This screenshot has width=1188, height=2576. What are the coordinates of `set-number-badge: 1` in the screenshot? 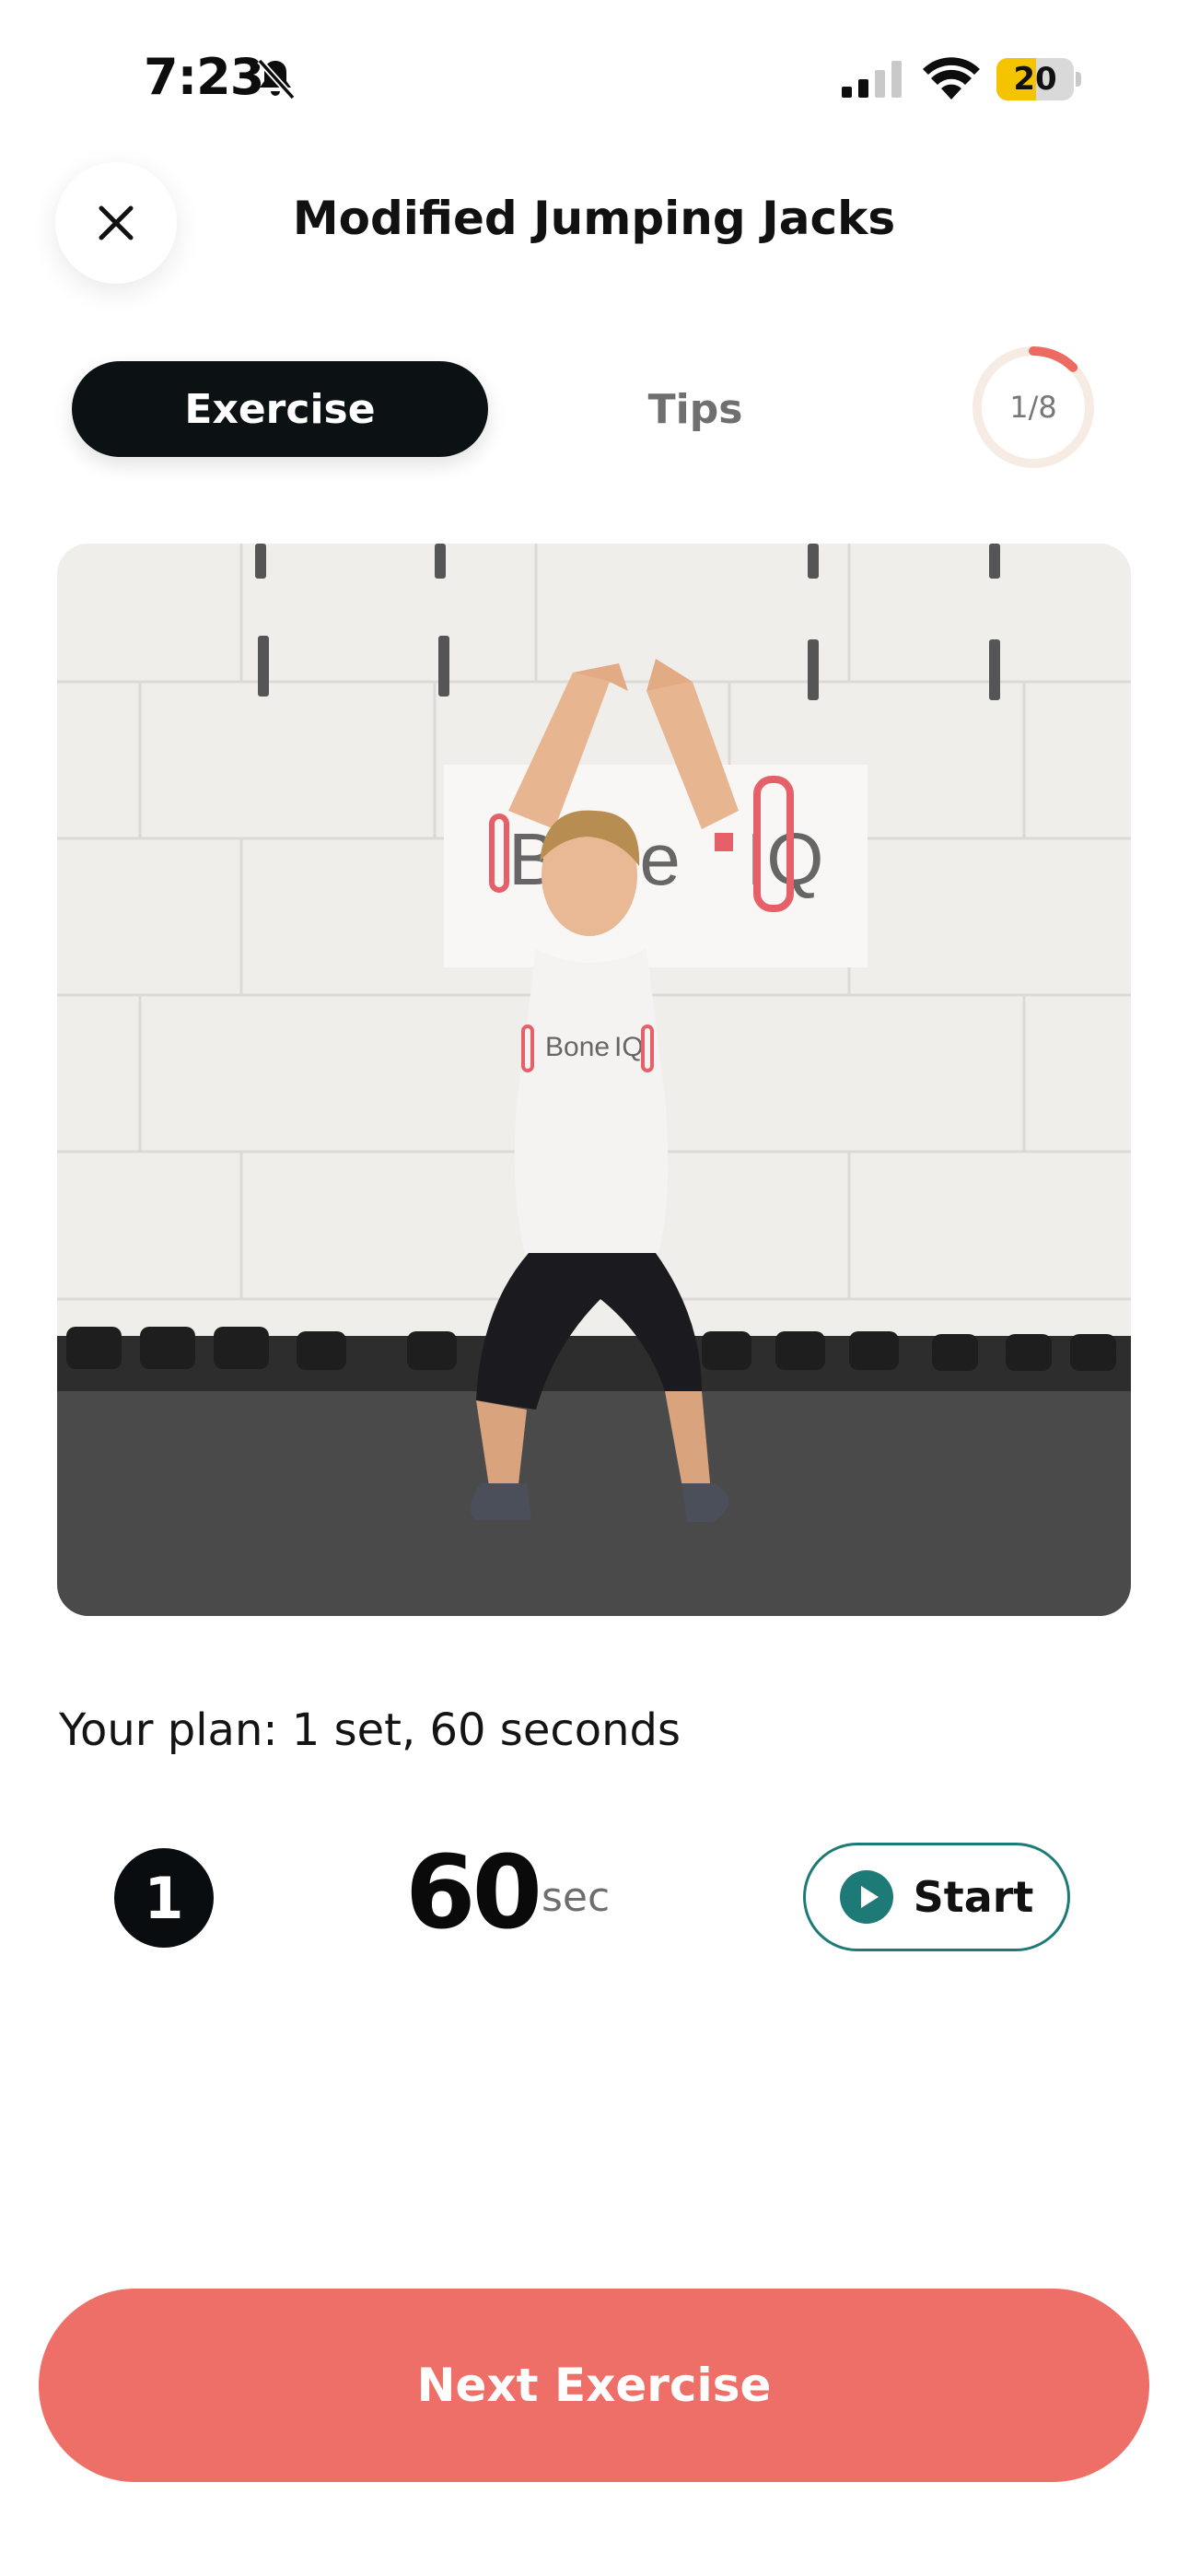 It's located at (164, 1898).